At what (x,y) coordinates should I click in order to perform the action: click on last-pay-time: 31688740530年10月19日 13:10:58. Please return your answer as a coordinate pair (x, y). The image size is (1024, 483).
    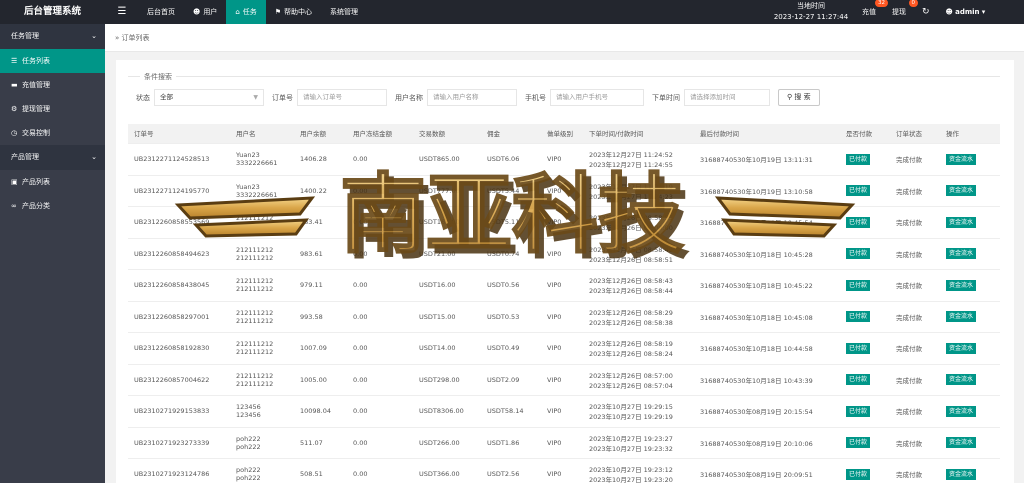
    Looking at the image, I should click on (756, 191).